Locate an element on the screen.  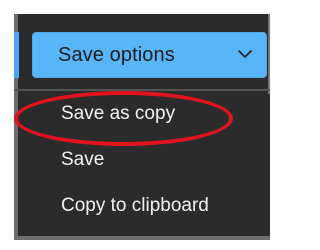
menu-item-label: Copy to clipboard is located at coordinates (135, 205).